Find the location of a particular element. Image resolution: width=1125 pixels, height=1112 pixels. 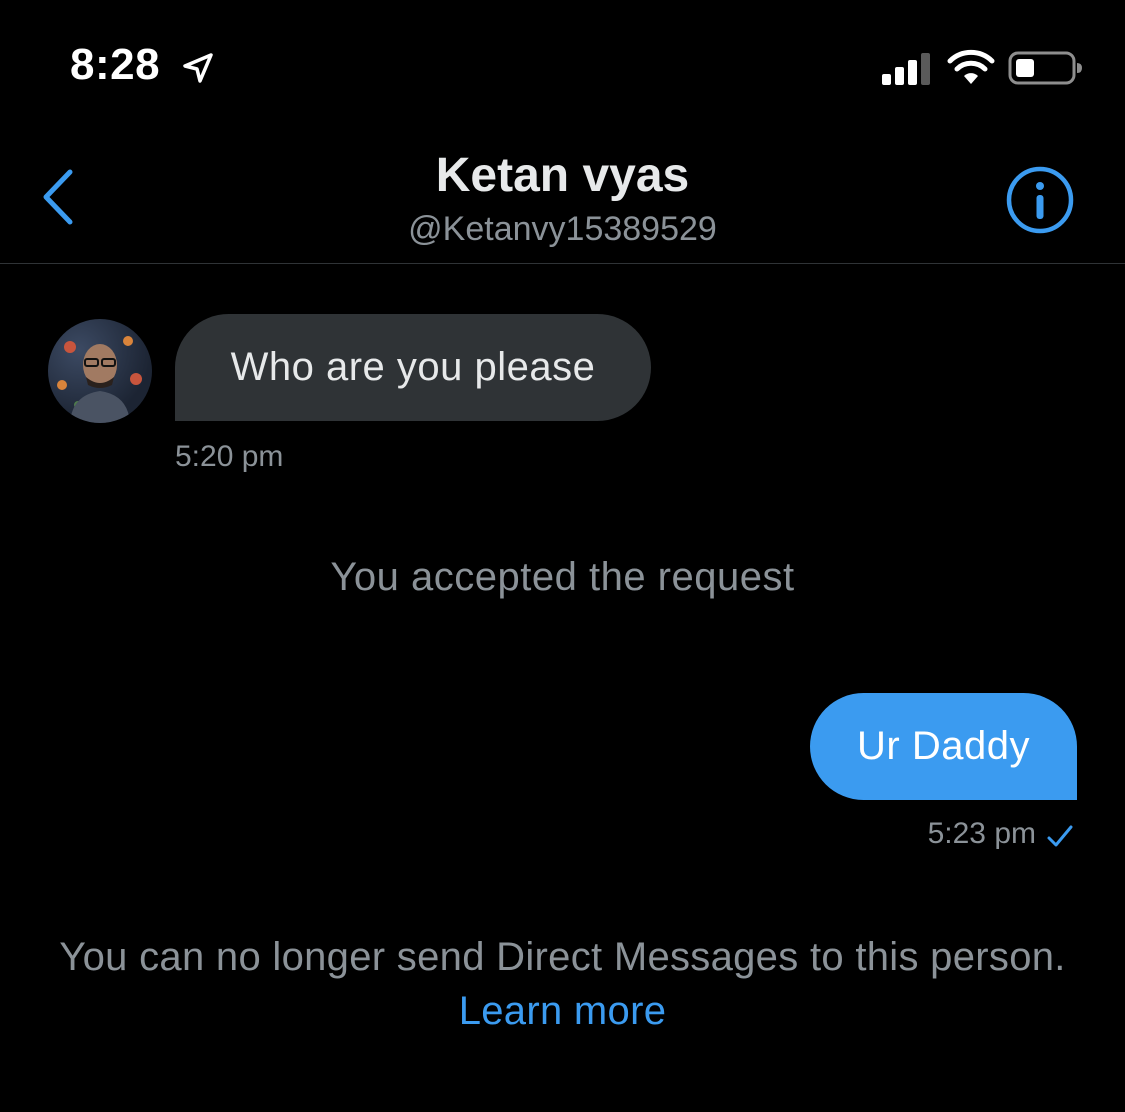

location-arrow-icon is located at coordinates (198, 68).